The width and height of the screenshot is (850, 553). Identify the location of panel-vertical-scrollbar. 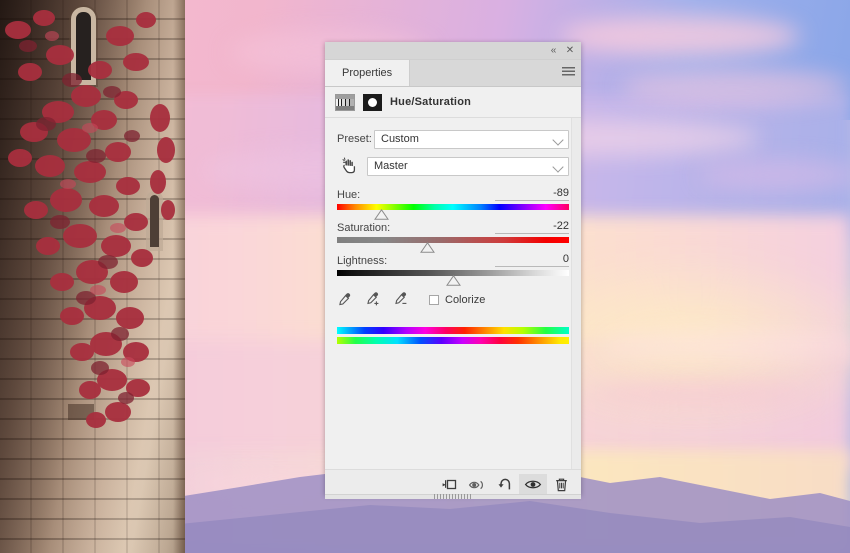
(576, 293).